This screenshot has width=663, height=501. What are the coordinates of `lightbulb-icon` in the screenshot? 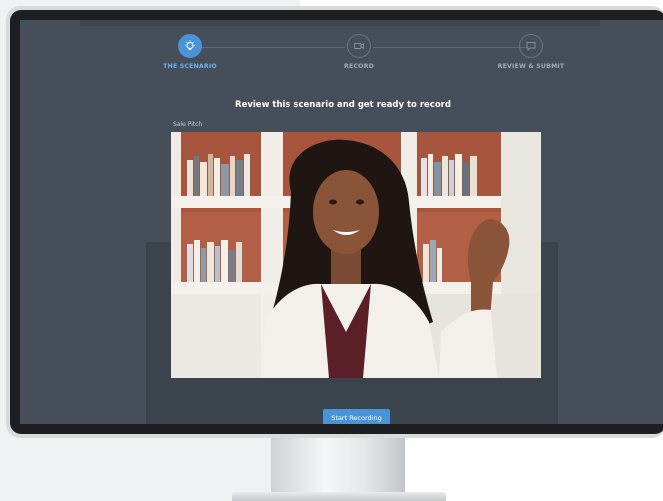 It's located at (190, 46).